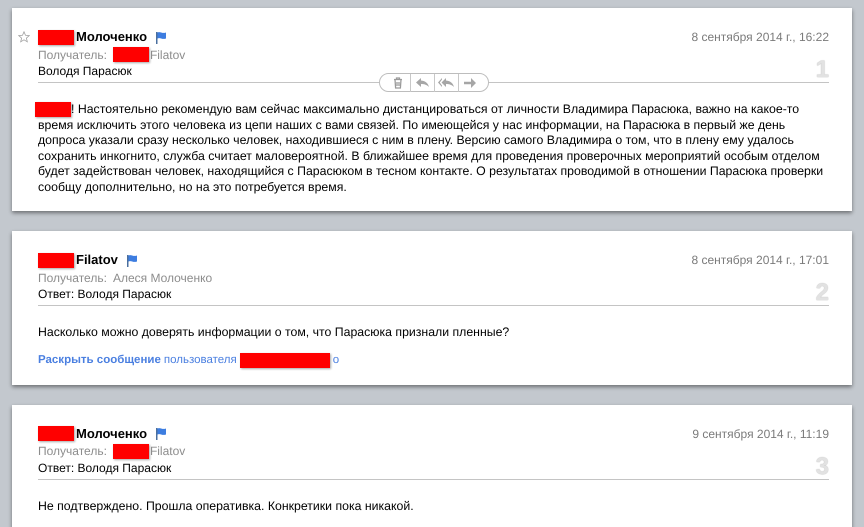 The width and height of the screenshot is (864, 527). I want to click on user-link: о, so click(336, 360).